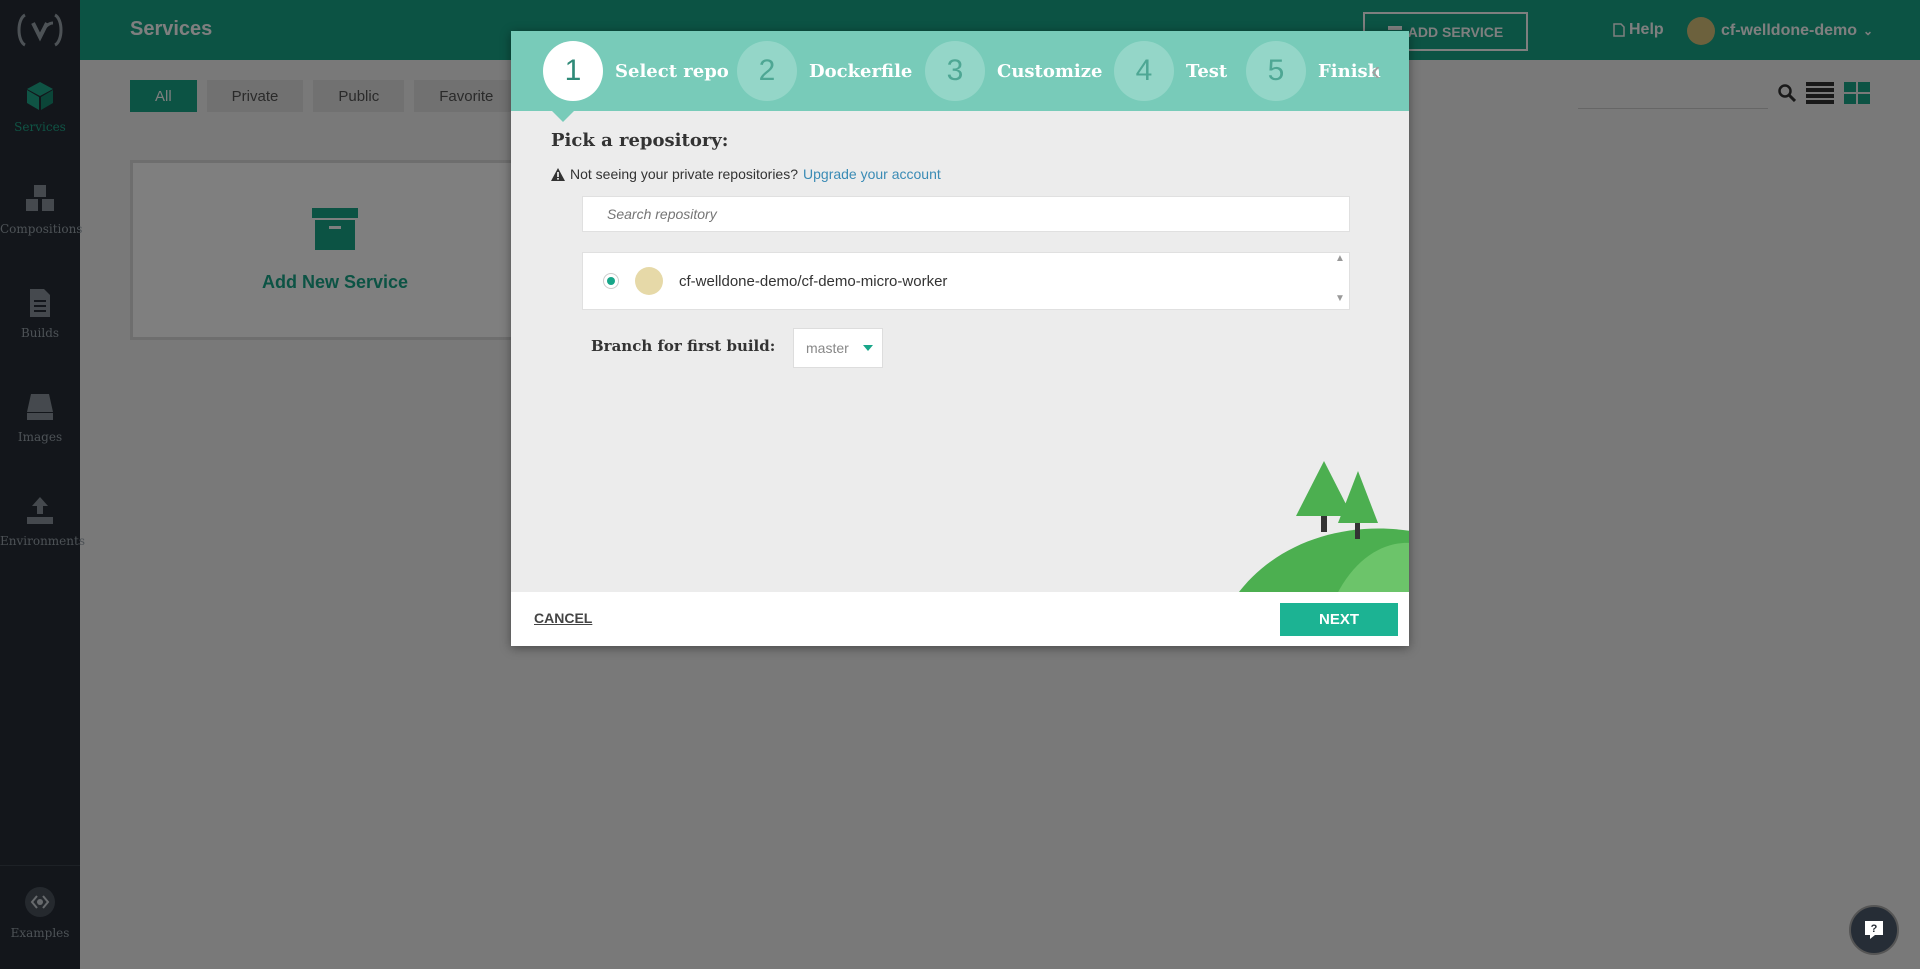 Image resolution: width=1920 pixels, height=969 pixels. Describe the element at coordinates (1276, 71) in the screenshot. I see `step-number: 5` at that location.